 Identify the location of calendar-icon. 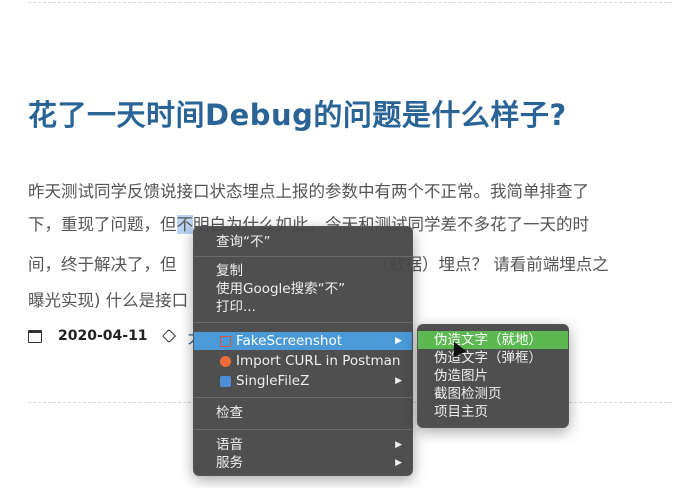
(35, 336).